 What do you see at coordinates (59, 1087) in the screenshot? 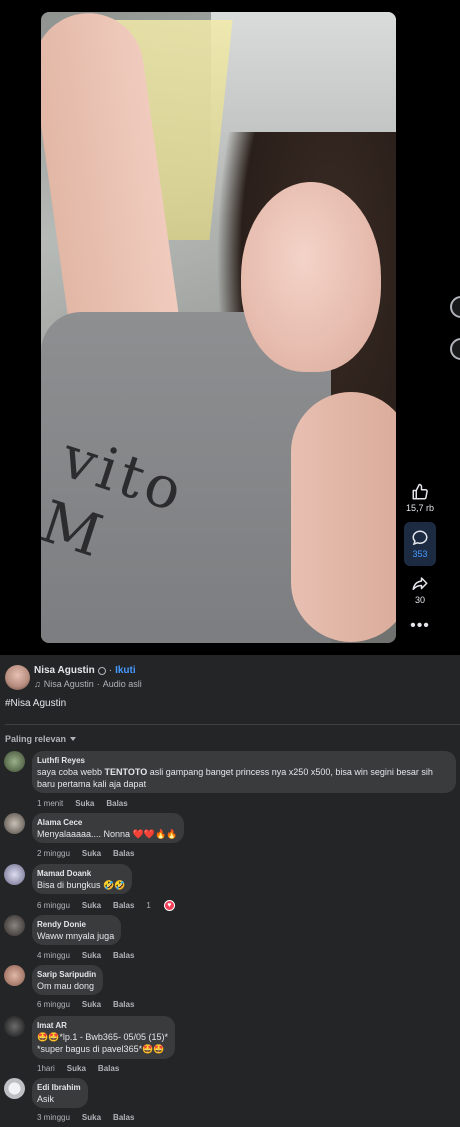
I see `commenter-name: Edi Ibrahim` at bounding box center [59, 1087].